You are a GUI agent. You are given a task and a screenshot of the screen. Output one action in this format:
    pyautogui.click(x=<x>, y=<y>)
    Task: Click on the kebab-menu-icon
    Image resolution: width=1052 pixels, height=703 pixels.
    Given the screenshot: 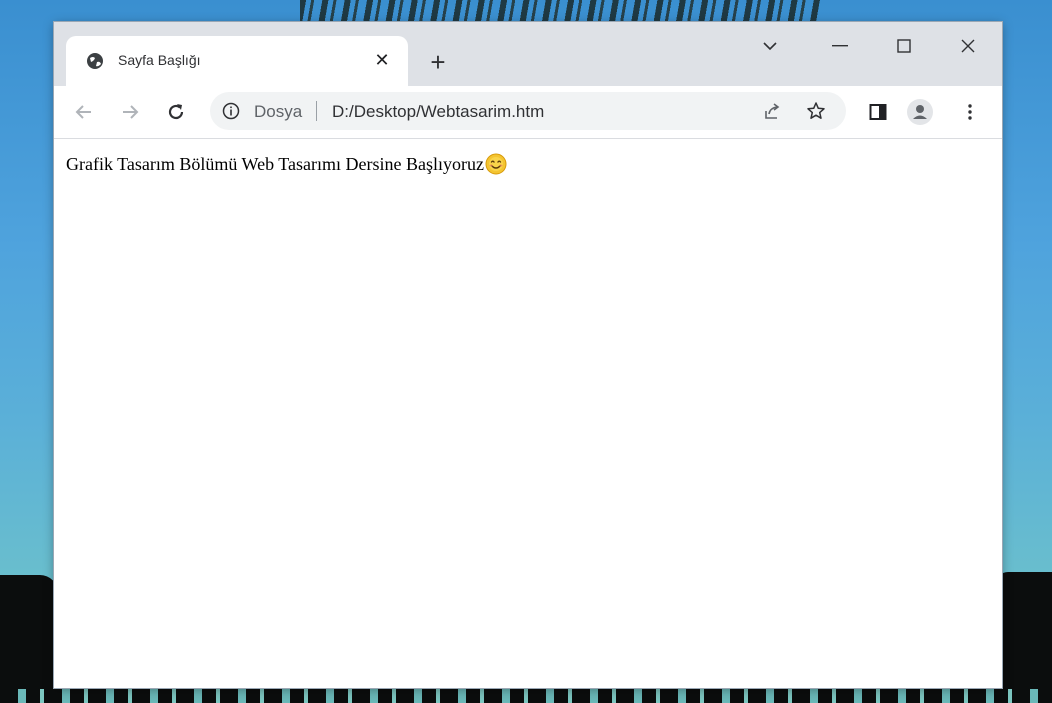 What is the action you would take?
    pyautogui.click(x=970, y=112)
    